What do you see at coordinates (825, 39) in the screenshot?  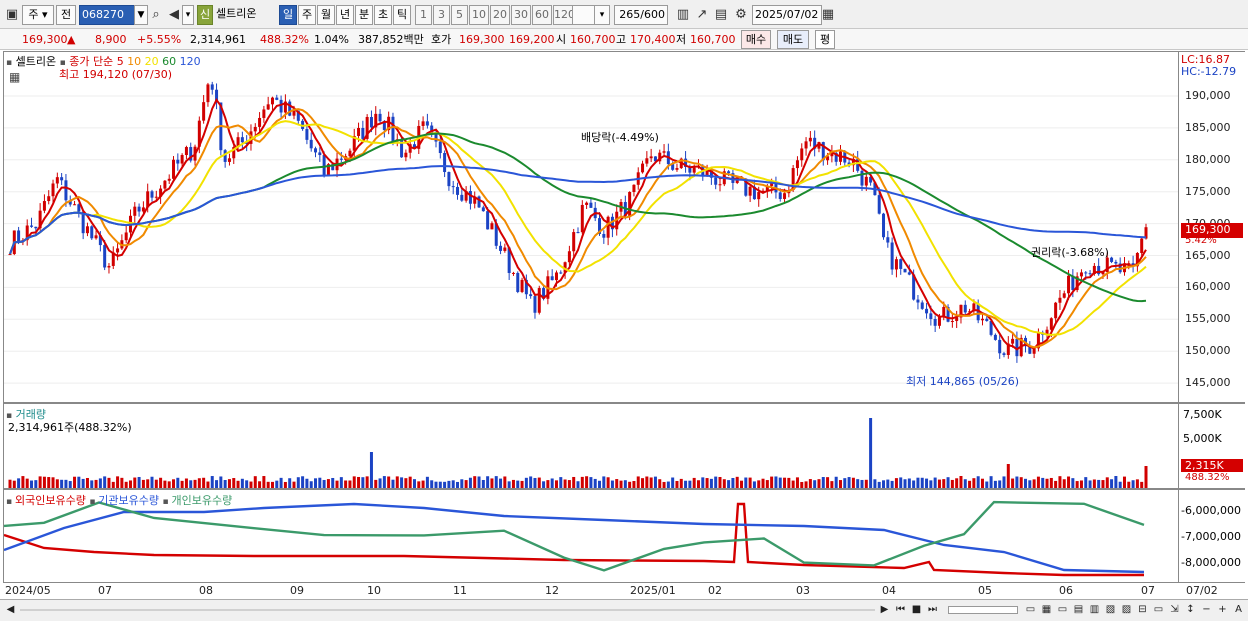 I see `eval-button: 평` at bounding box center [825, 39].